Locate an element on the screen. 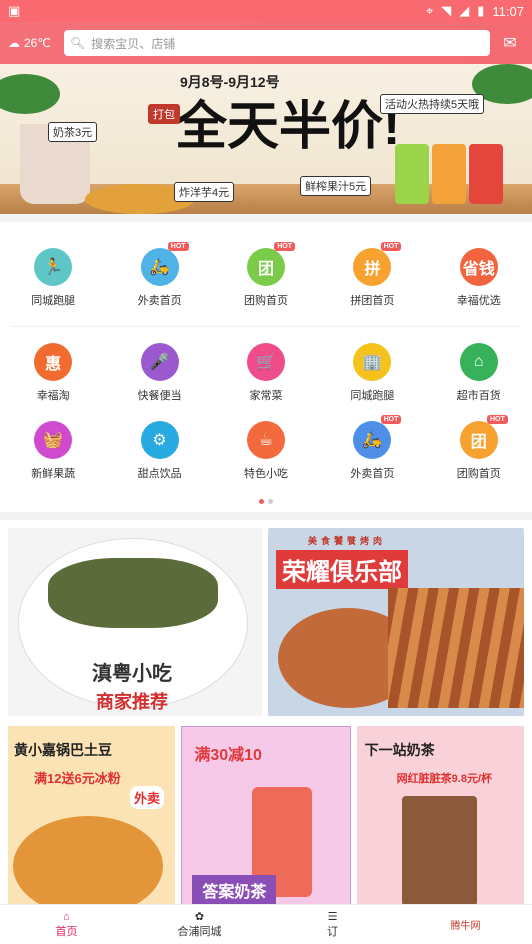 Image resolution: width=532 pixels, height=944 pixels. icon-glyph: ☕ is located at coordinates (266, 440).